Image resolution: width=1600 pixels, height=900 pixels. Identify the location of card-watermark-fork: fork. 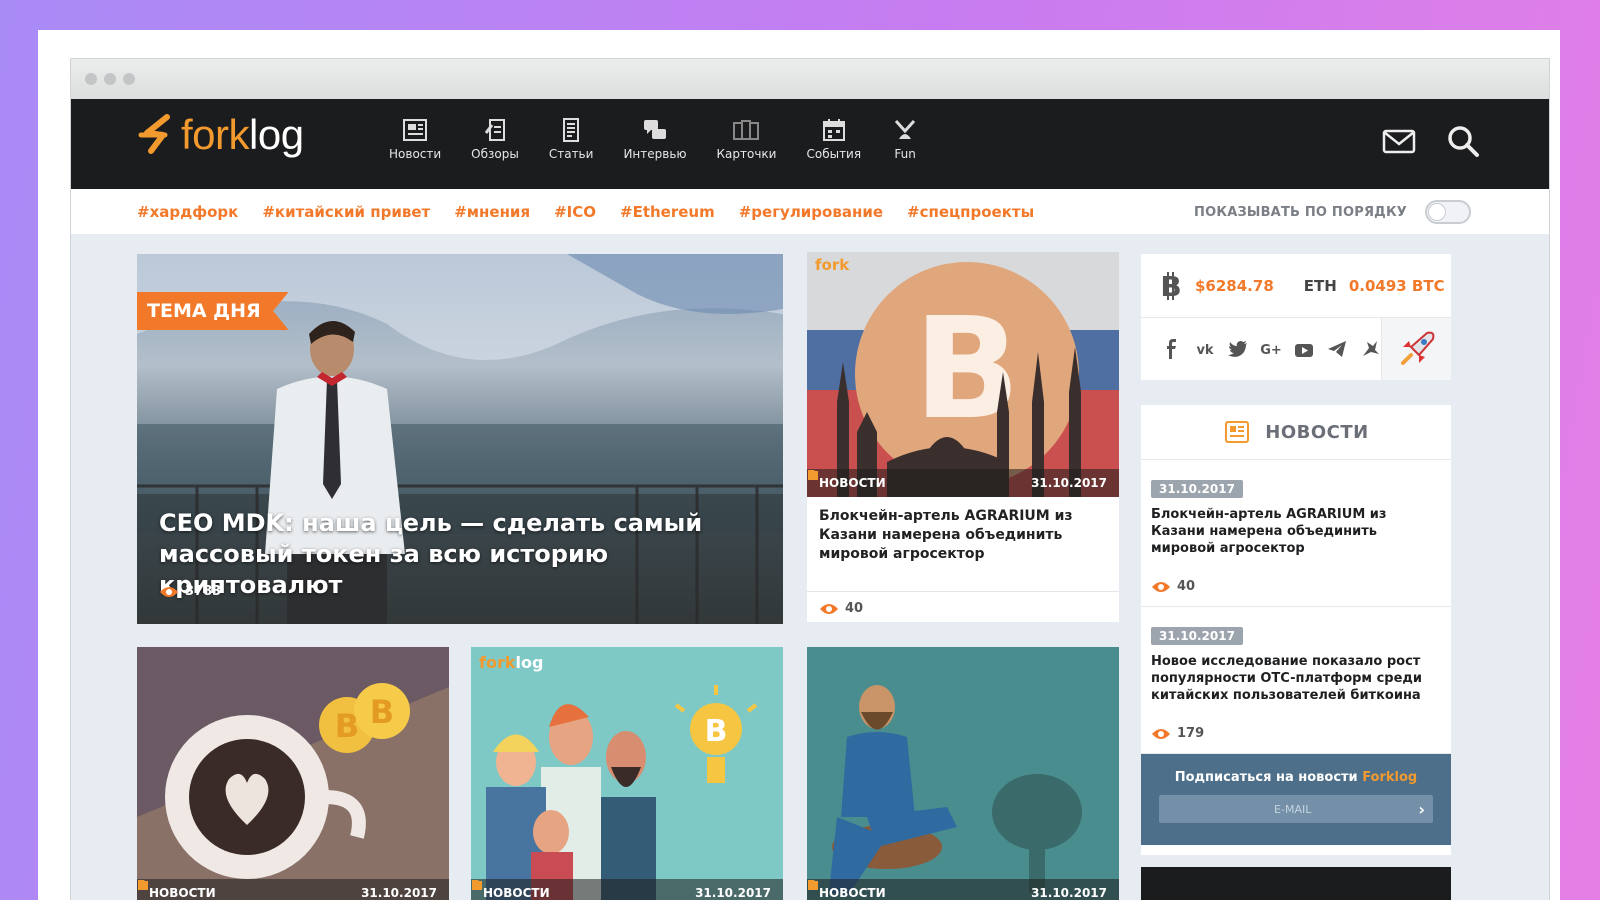
(497, 662).